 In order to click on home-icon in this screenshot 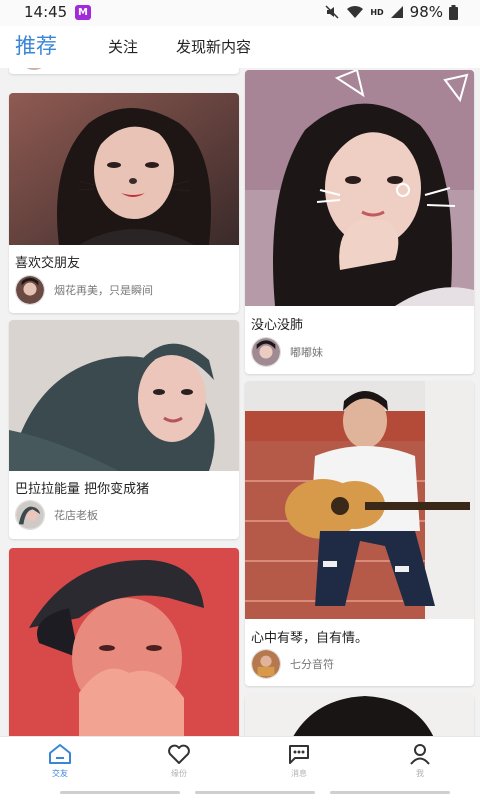, I will do `click(60, 754)`.